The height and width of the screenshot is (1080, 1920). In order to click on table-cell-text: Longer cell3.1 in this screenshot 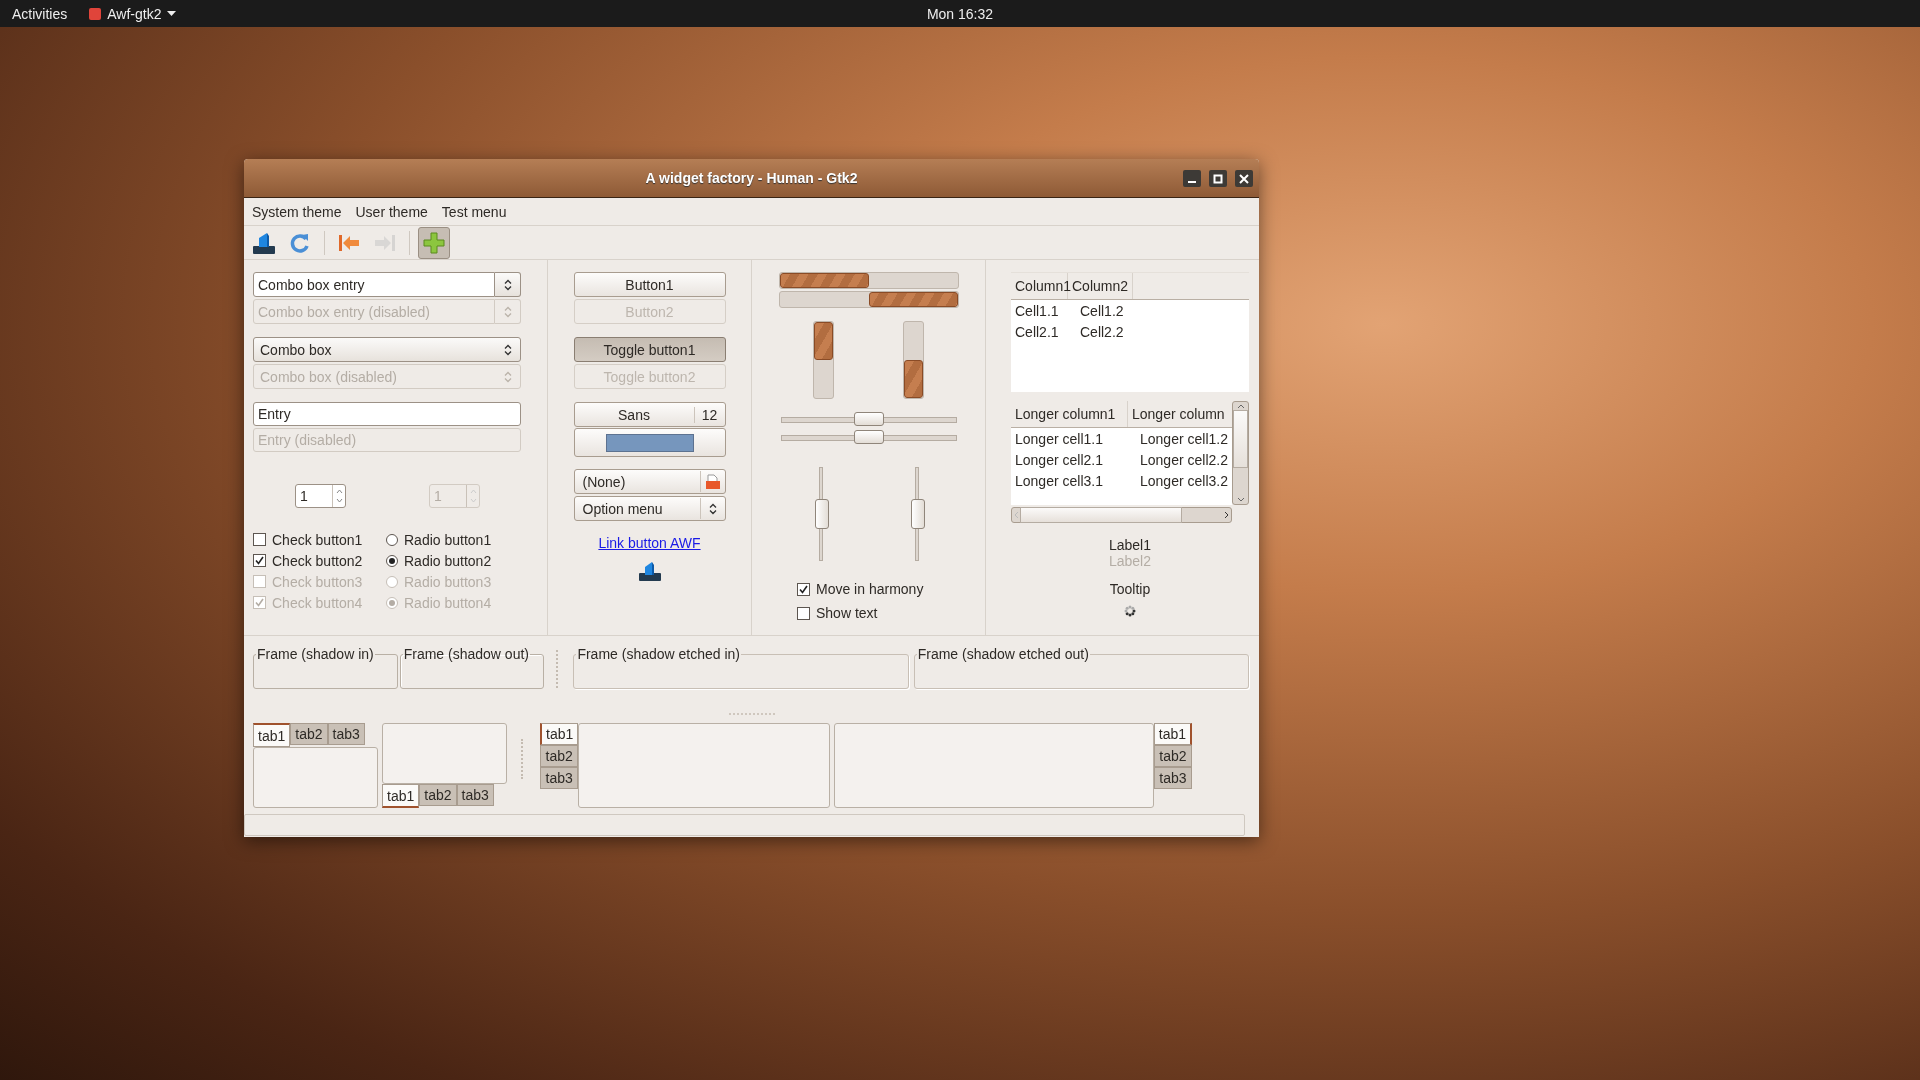, I will do `click(1059, 480)`.